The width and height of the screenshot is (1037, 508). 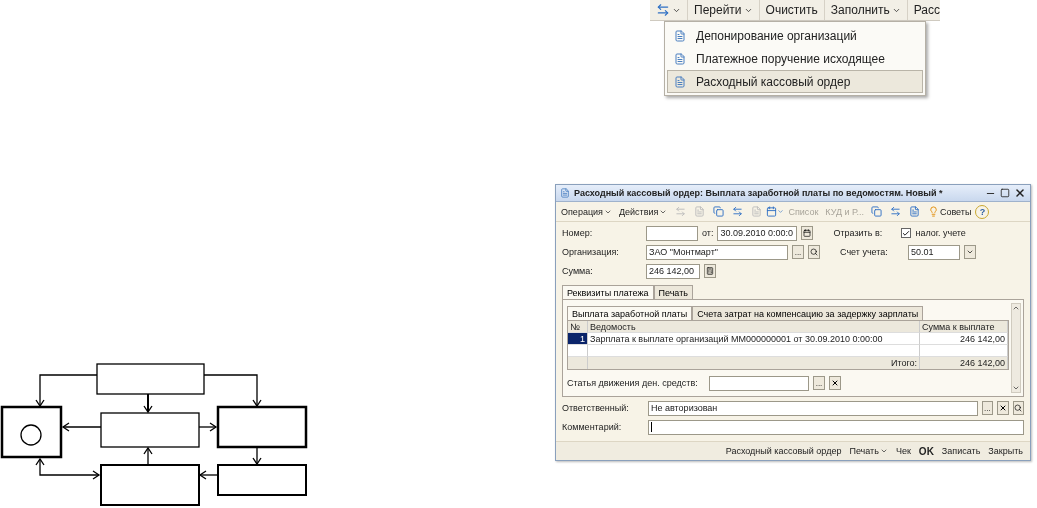 I want to click on dropdown-button, so click(x=970, y=252).